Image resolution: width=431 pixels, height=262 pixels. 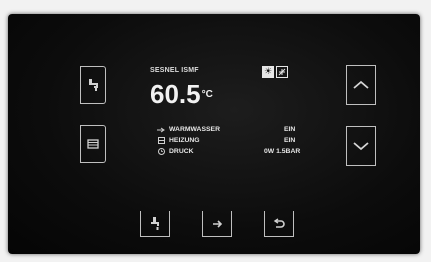 What do you see at coordinates (194, 129) in the screenshot?
I see `parameter-label: WARMWASSER` at bounding box center [194, 129].